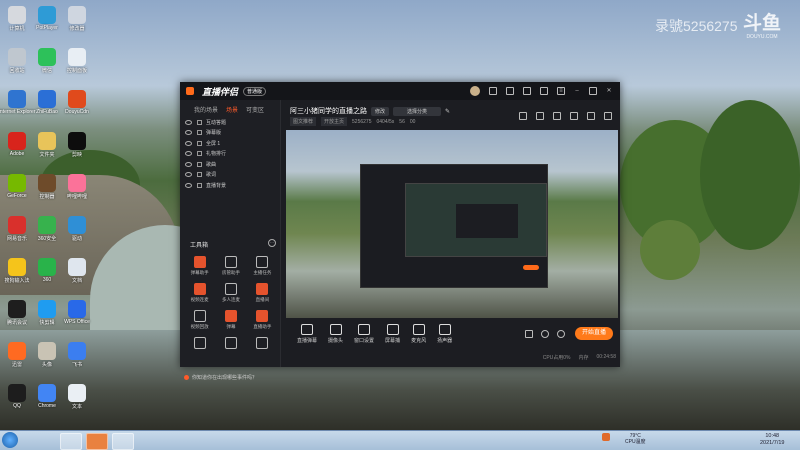 The height and width of the screenshot is (450, 800). Describe the element at coordinates (230, 320) in the screenshot. I see `tool-item: 弹幕` at that location.